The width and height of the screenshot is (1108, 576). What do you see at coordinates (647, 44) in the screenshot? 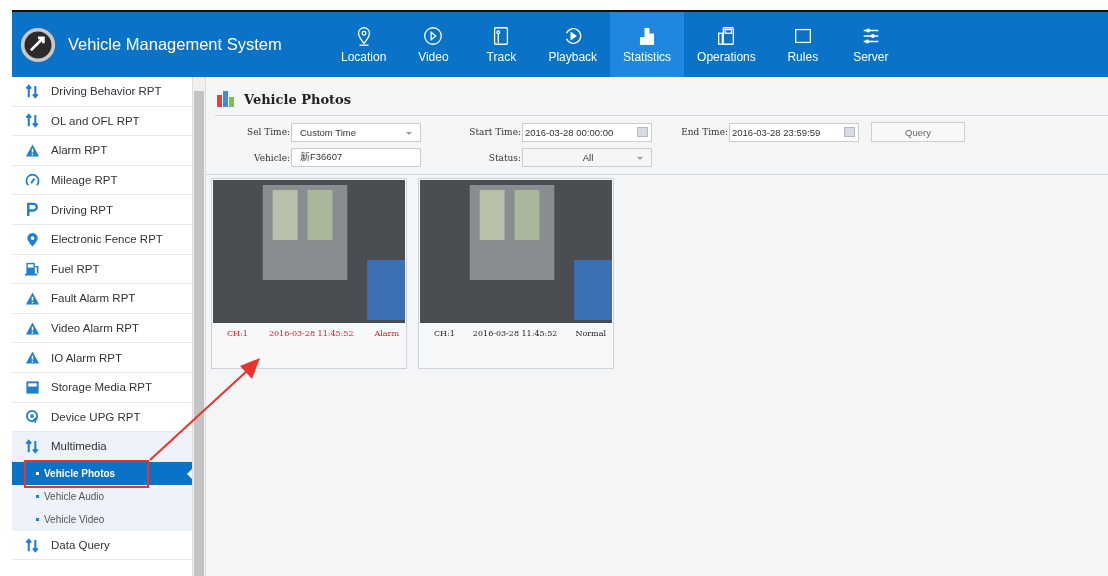
I see `nav-tab: Statistics` at bounding box center [647, 44].